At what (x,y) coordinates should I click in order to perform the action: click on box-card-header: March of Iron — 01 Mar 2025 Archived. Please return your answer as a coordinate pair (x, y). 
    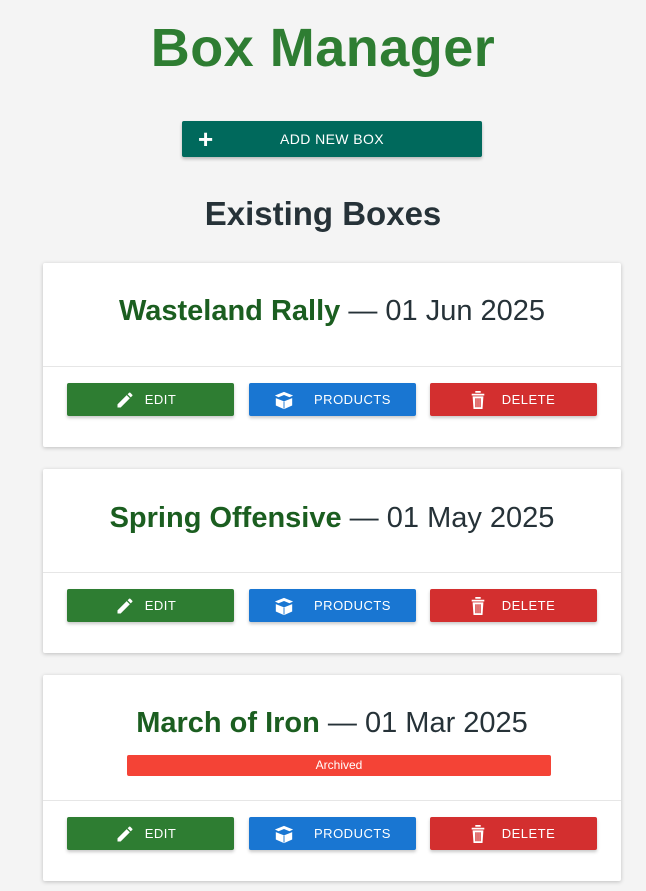
    Looking at the image, I should click on (332, 738).